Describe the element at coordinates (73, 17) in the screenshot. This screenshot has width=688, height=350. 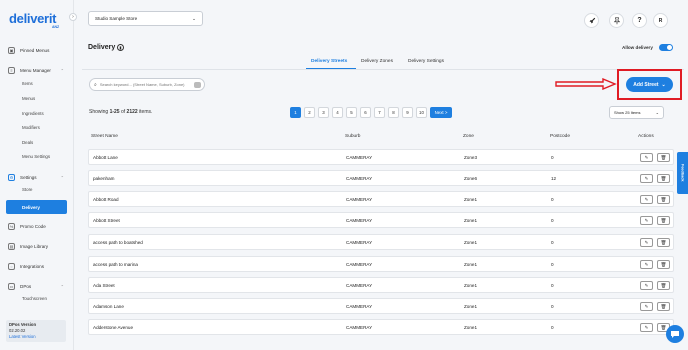
I see `sidebar-collapse-button: ›` at that location.